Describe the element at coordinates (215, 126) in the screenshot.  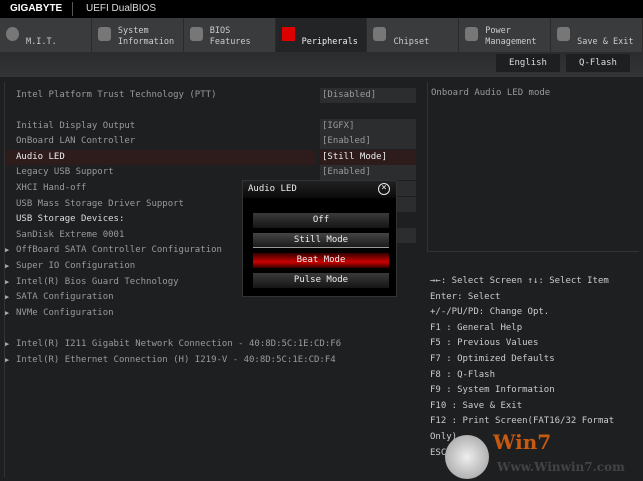
I see `setting-initial-display: Initial Display Output [IGFX]` at that location.